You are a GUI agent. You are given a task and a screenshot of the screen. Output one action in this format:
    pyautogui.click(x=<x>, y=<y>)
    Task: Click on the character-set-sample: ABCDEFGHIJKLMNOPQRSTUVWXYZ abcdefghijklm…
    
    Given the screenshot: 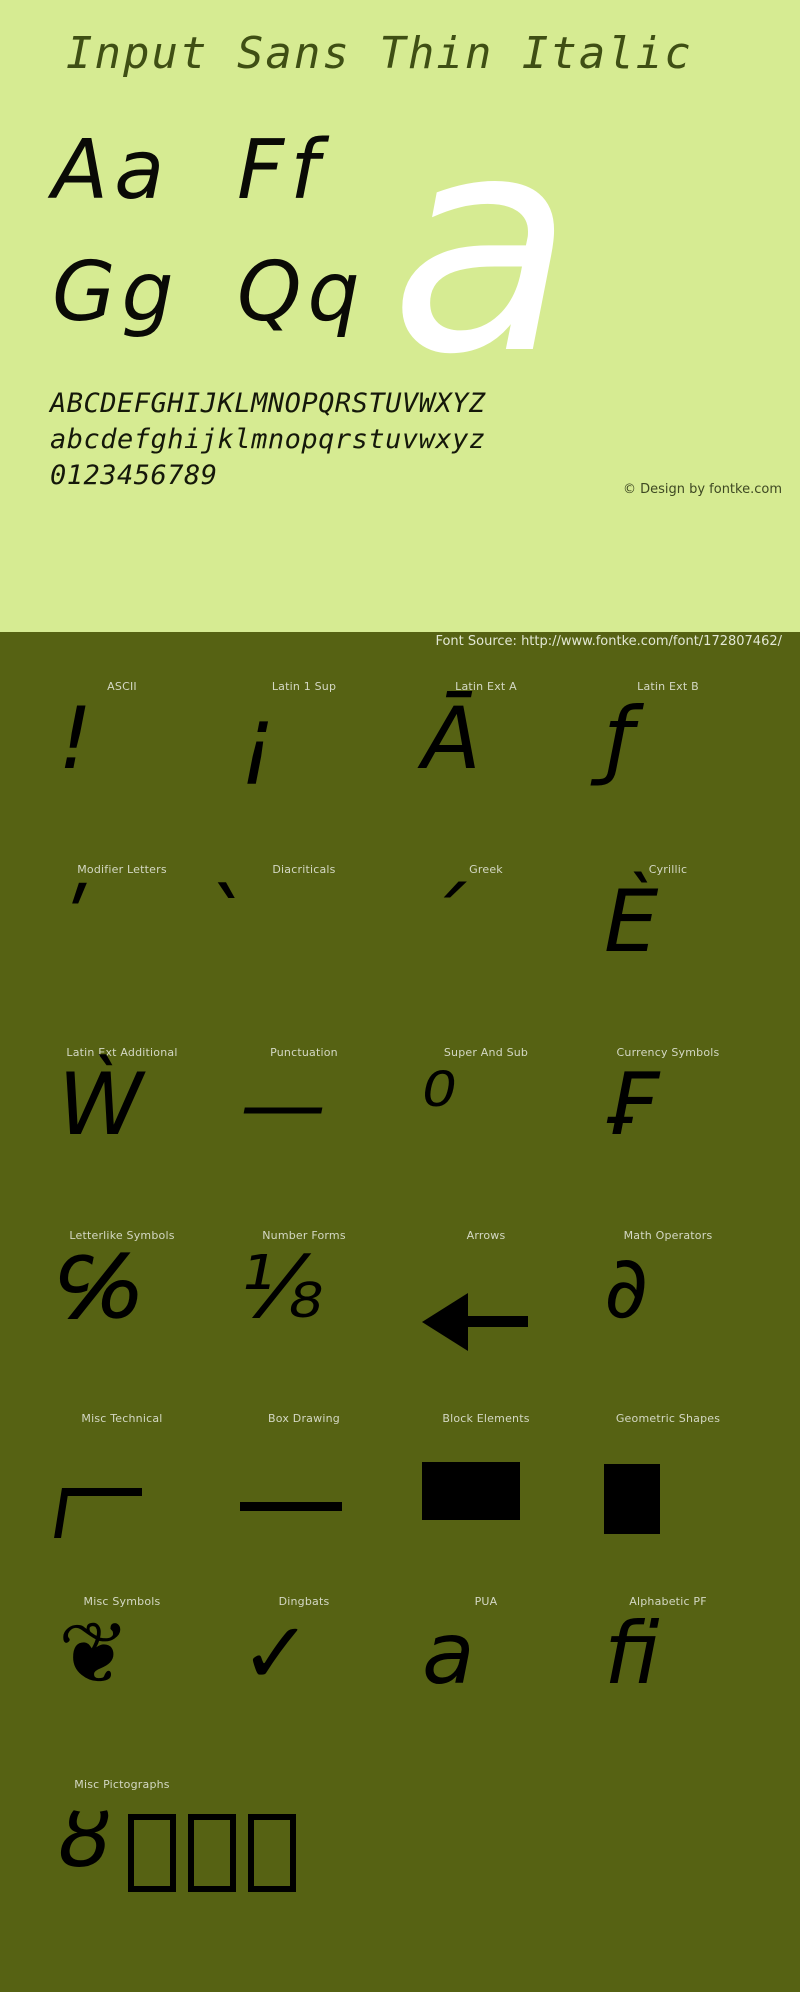 What is the action you would take?
    pyautogui.click(x=268, y=440)
    